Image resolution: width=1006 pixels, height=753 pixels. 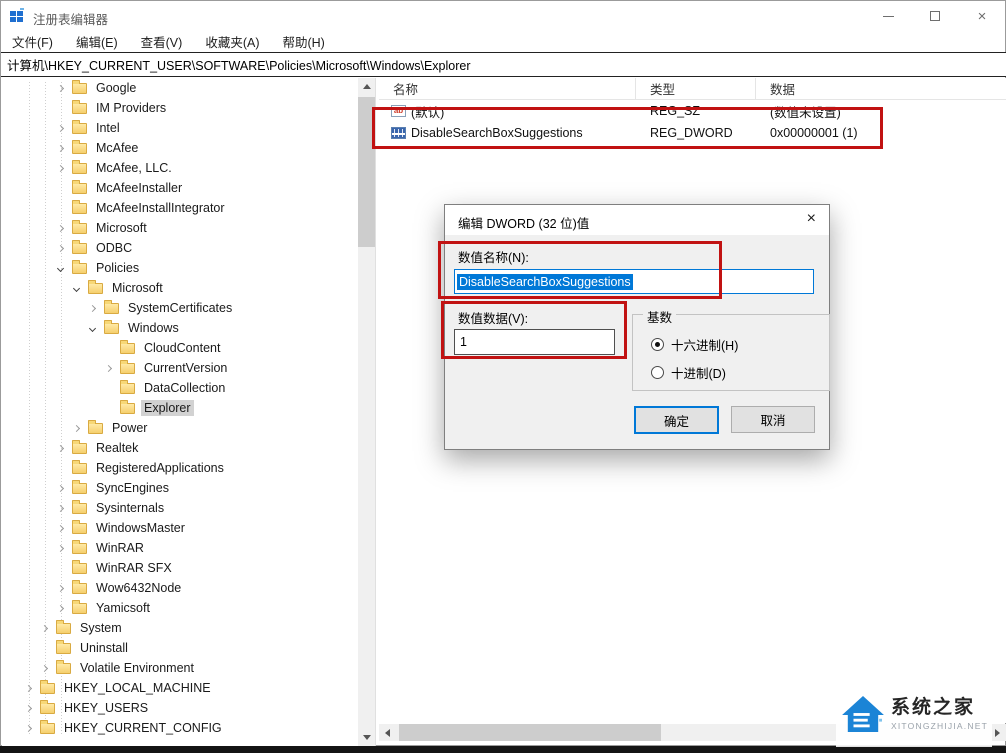 What do you see at coordinates (688, 372) in the screenshot?
I see `radio-option-decimal: 十进制(D)` at bounding box center [688, 372].